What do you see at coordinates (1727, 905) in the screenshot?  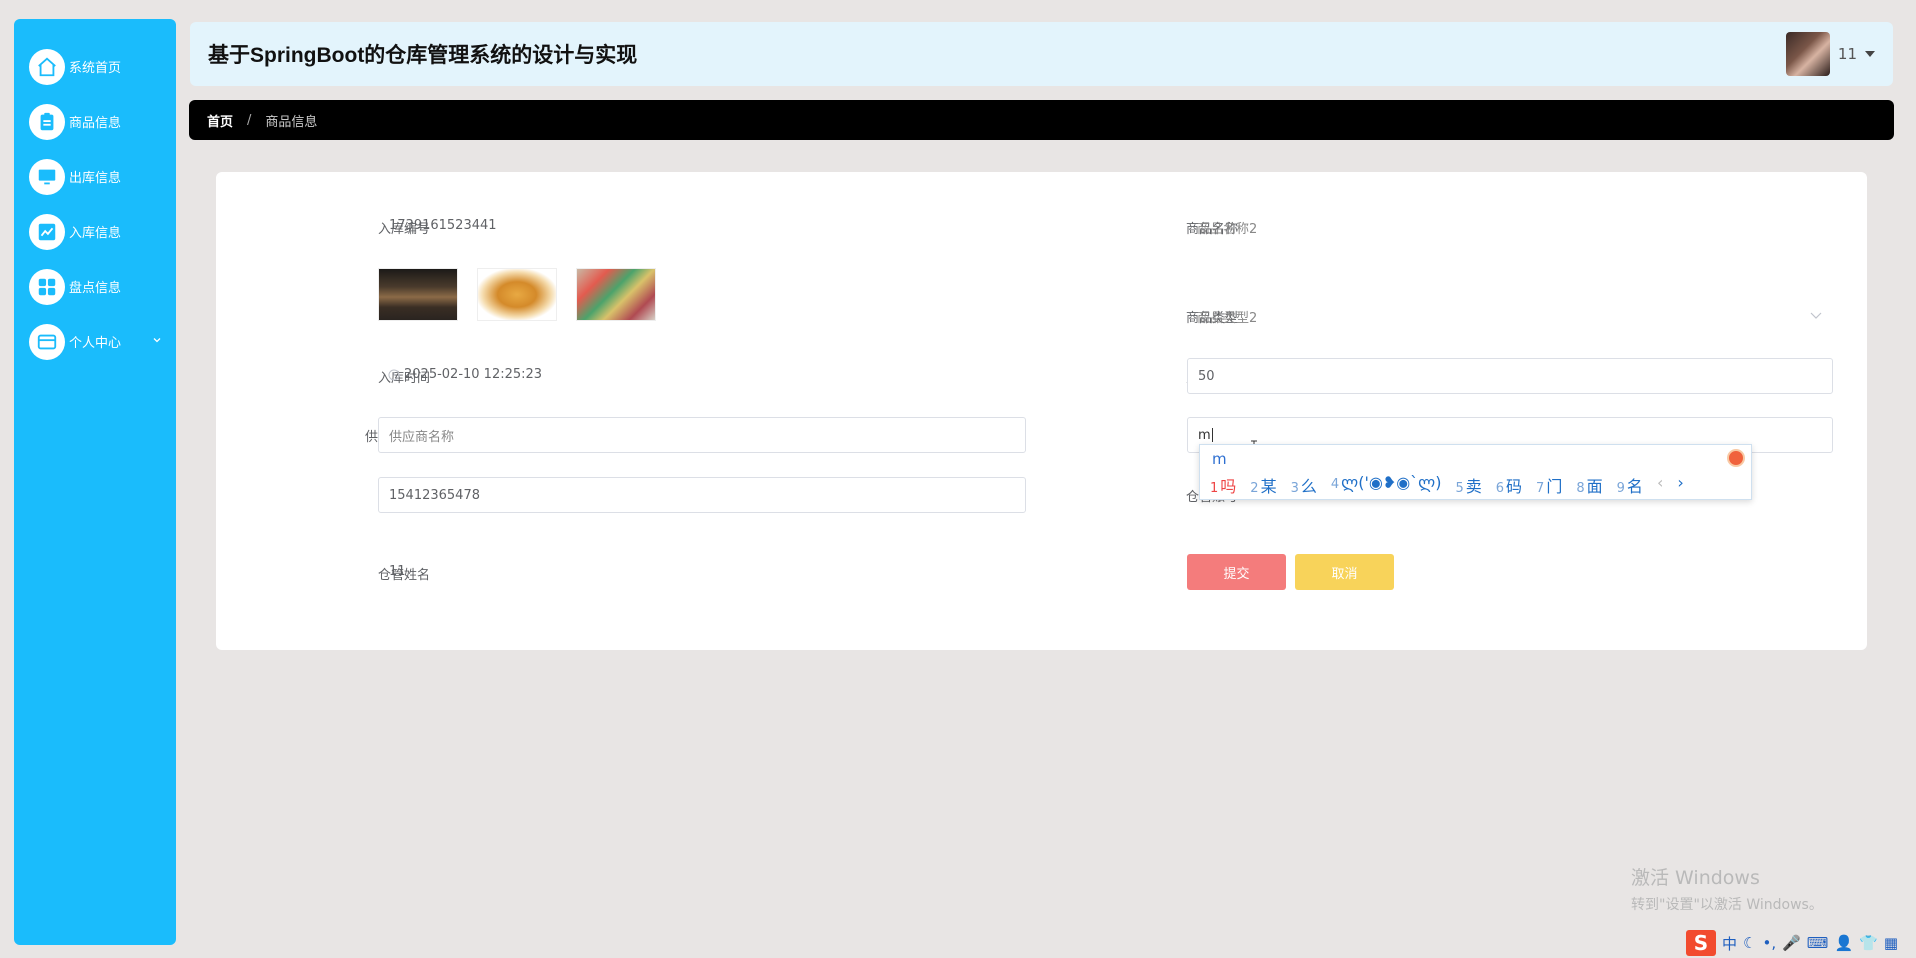 I see `watermark-subtitle: 转到"设置"以激活 Windows。` at bounding box center [1727, 905].